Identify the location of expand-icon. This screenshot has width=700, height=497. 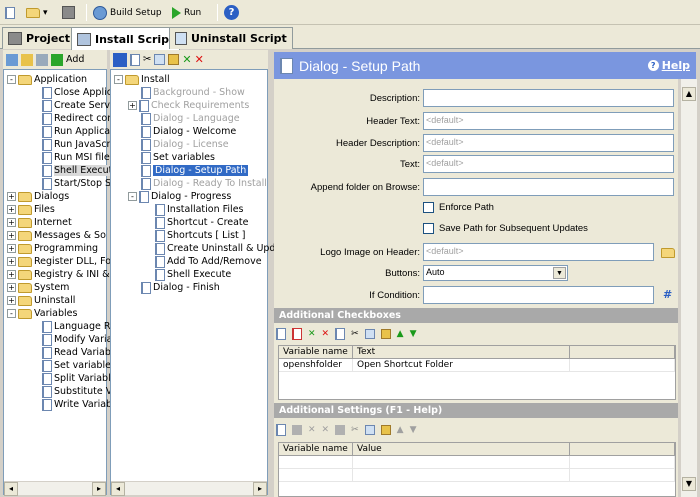
(42, 59).